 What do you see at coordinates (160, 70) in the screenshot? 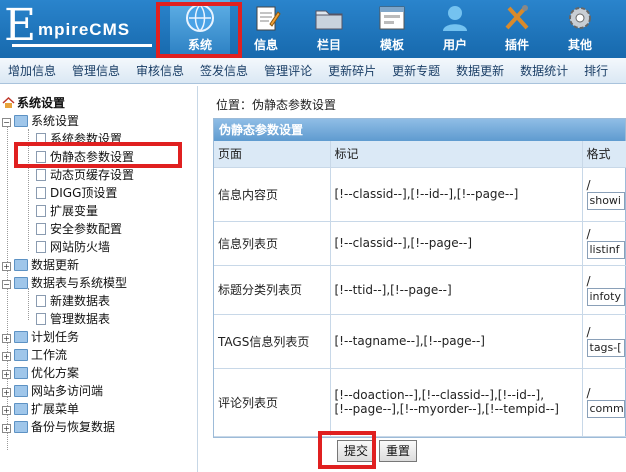
I see `submenu-item: 审核信息` at bounding box center [160, 70].